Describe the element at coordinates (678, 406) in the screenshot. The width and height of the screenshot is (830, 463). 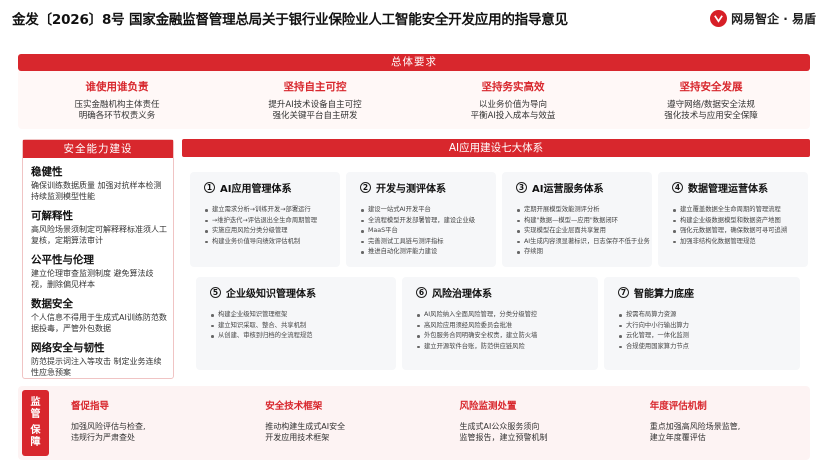
I see `supervision-title: 年度评估机制` at that location.